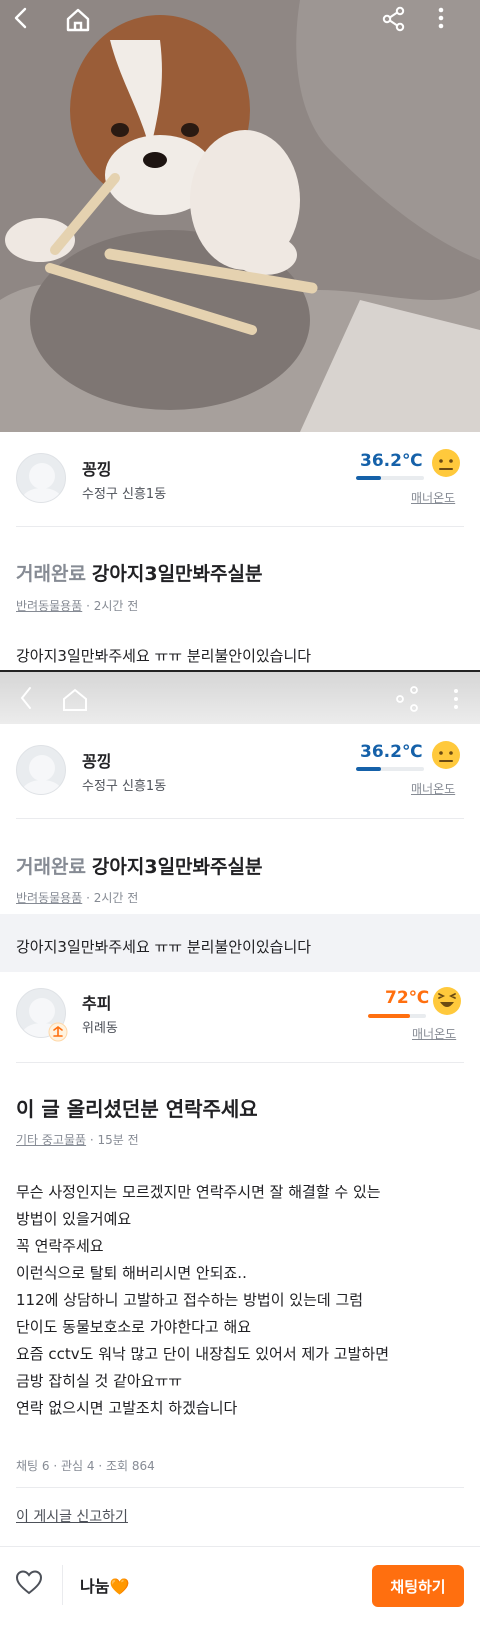 The height and width of the screenshot is (1627, 480). Describe the element at coordinates (240, 1586) in the screenshot. I see `bottom-action-bar: 나눔🧡 채팅하기` at that location.